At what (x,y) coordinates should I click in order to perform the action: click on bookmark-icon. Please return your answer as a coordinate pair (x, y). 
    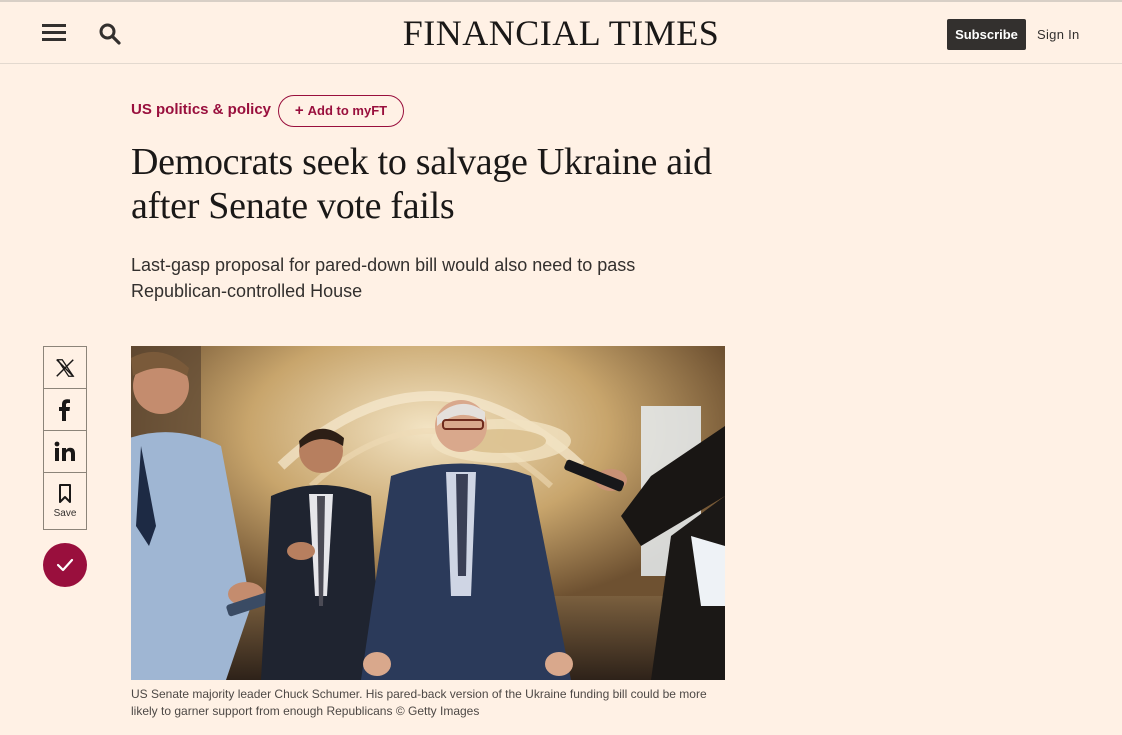
    Looking at the image, I should click on (65, 493).